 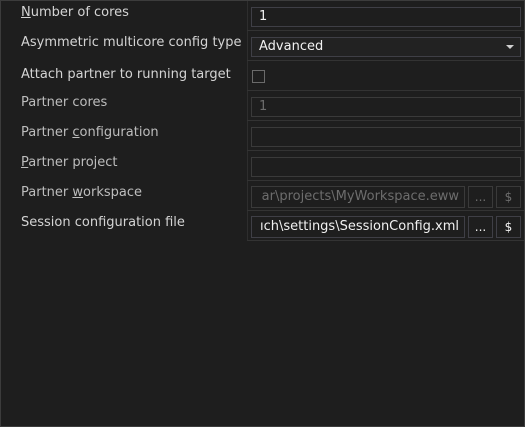 I want to click on partner-project-label: Partner project, so click(x=69, y=162).